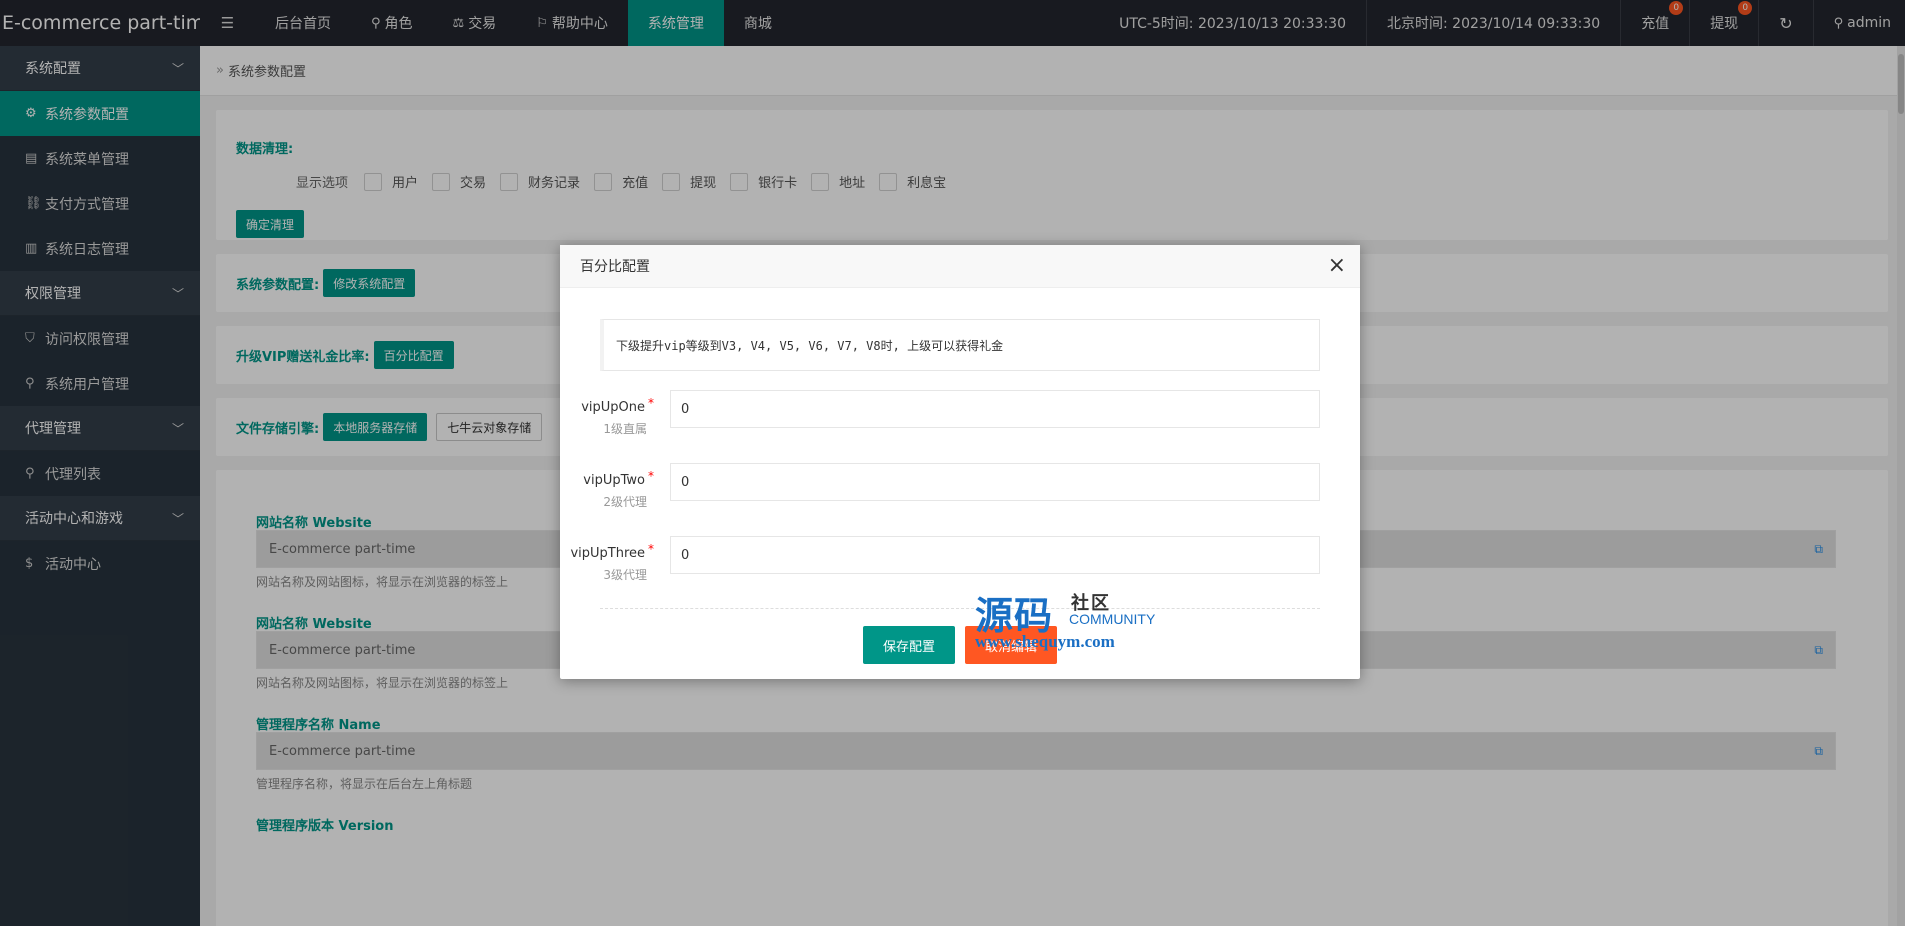  Describe the element at coordinates (960, 266) in the screenshot. I see `modal-header: 百分比配置 ×` at that location.